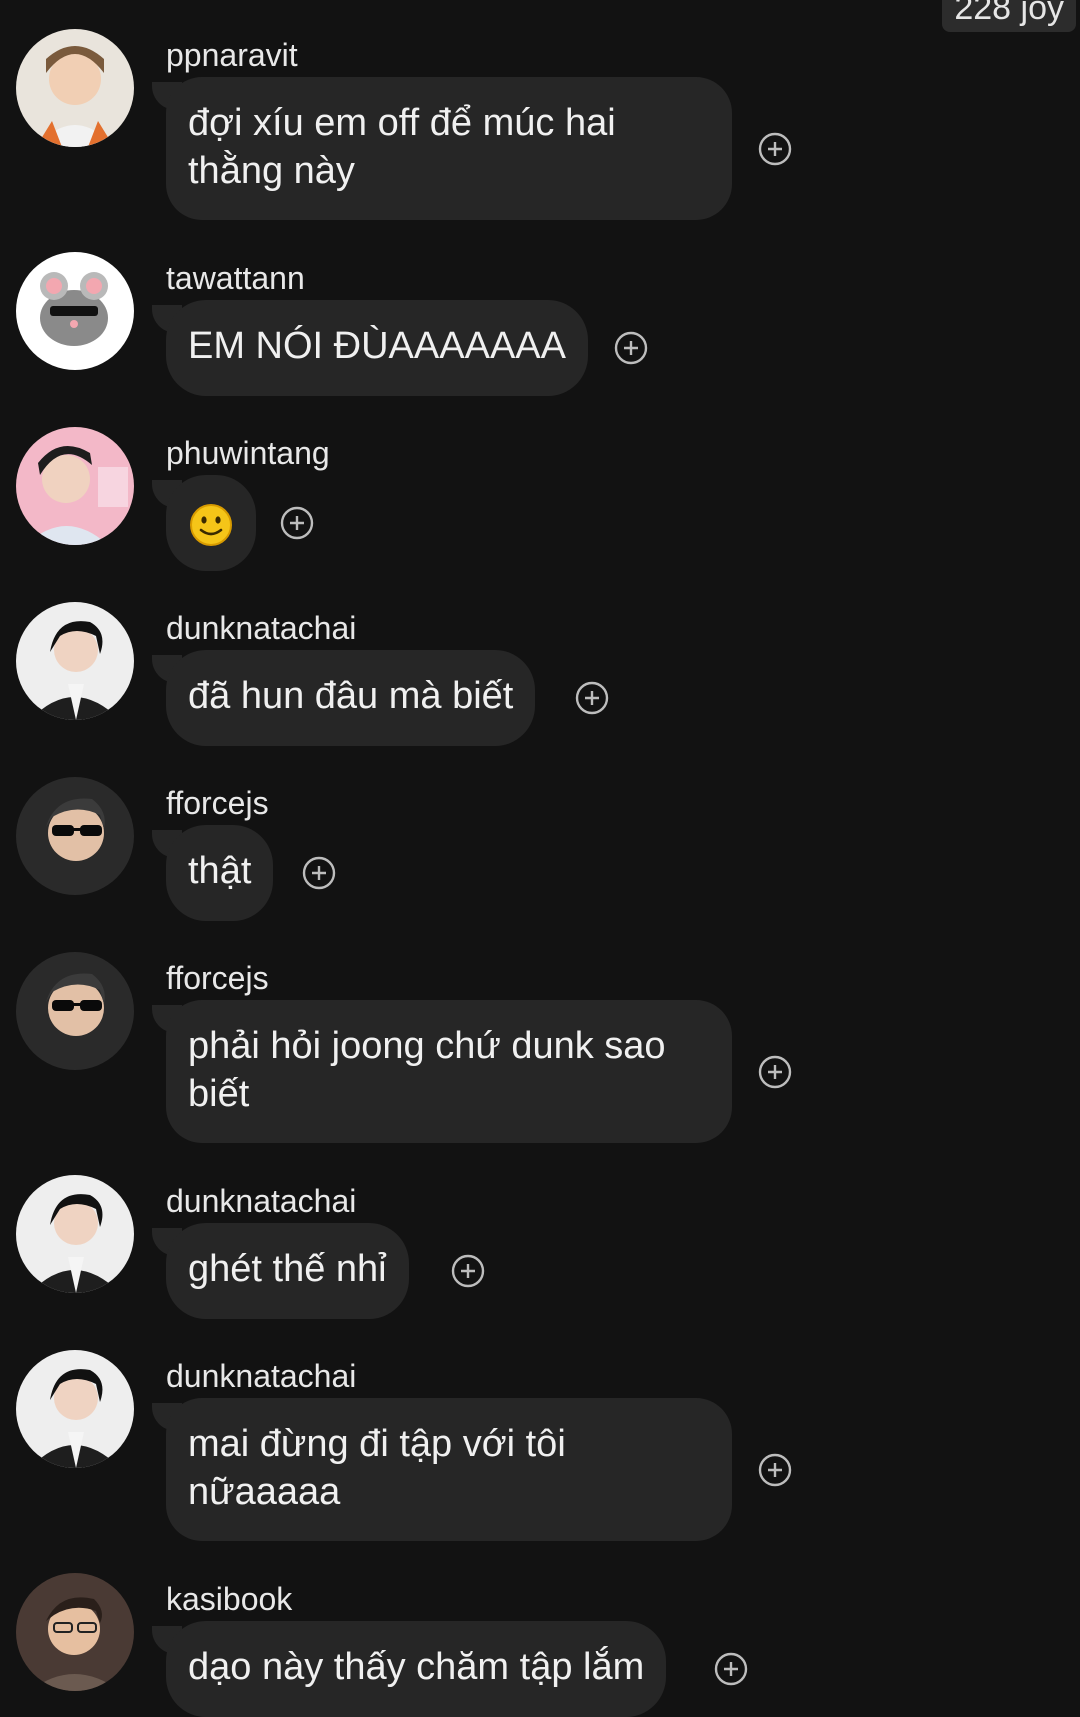 The height and width of the screenshot is (1717, 1080). I want to click on message-username: kasibook, so click(229, 1599).